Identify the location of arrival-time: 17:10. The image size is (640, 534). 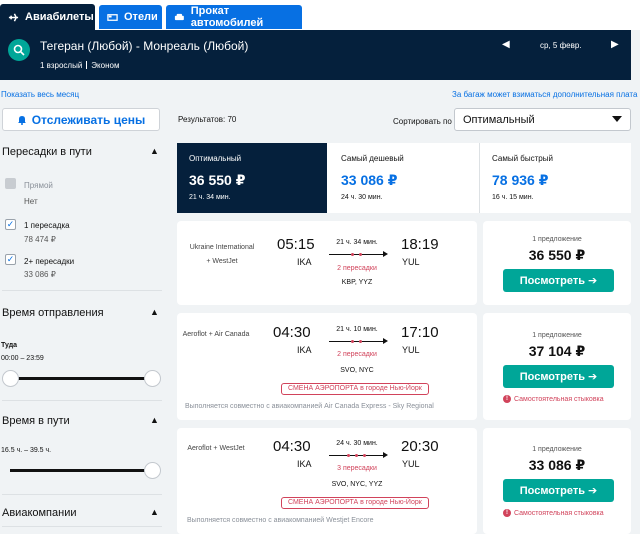
(420, 332).